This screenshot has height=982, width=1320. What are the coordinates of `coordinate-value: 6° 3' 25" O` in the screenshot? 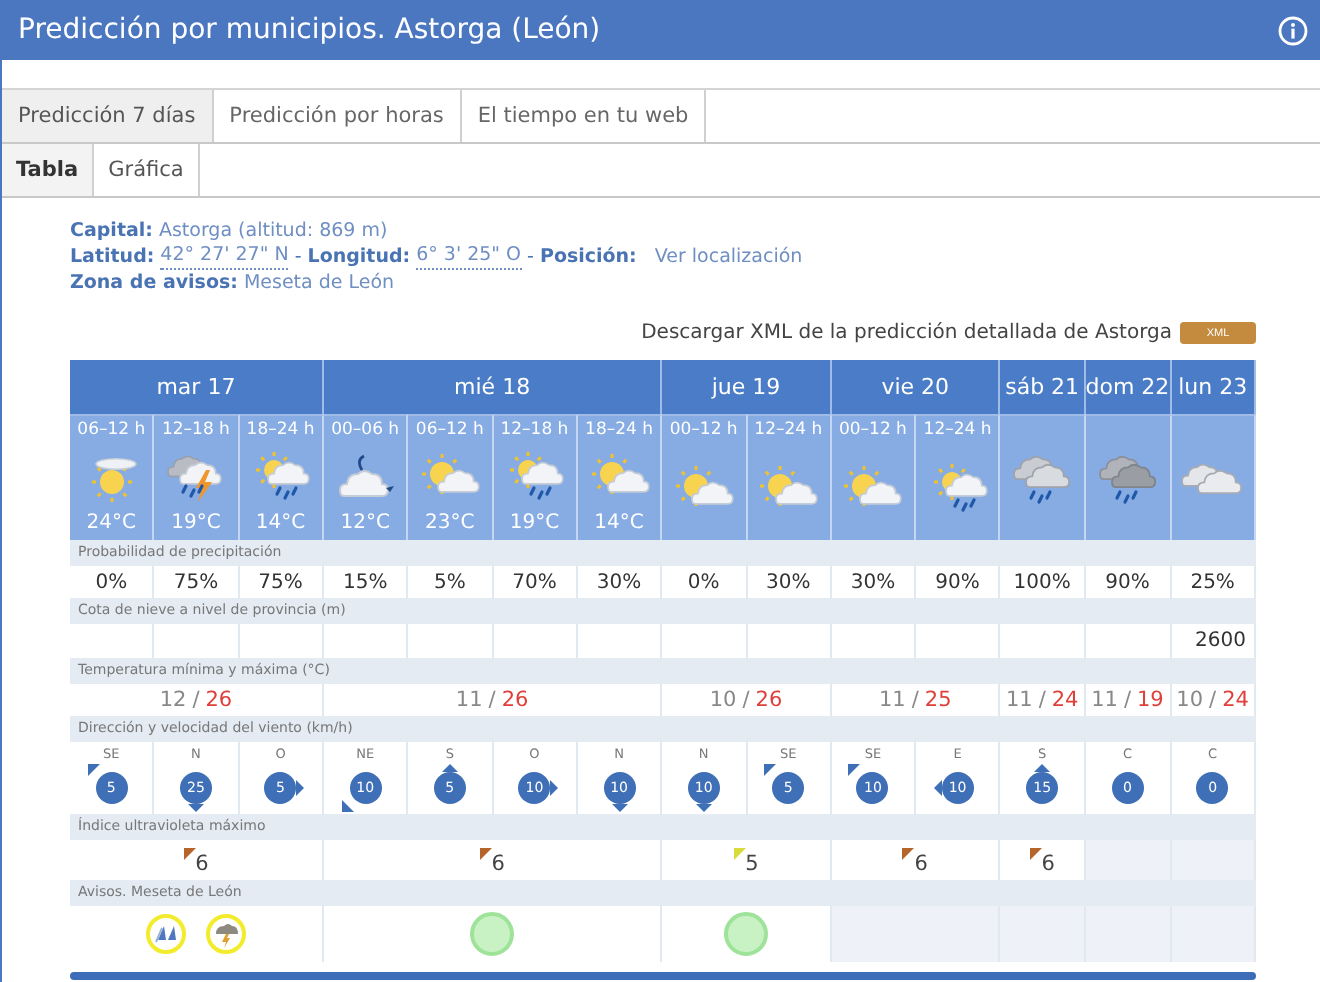 It's located at (469, 257).